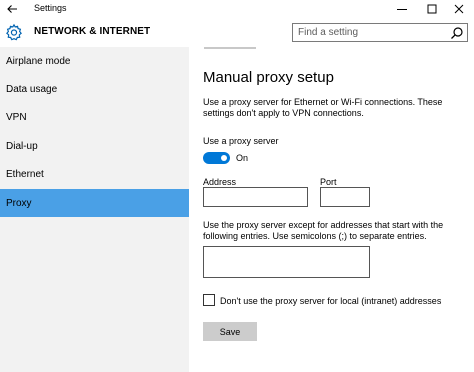  I want to click on address-field, so click(255, 197).